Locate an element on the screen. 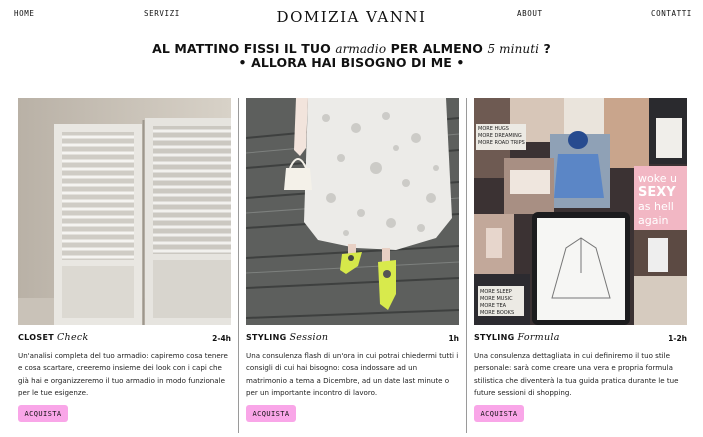  card-duration: 1-2h is located at coordinates (677, 338).